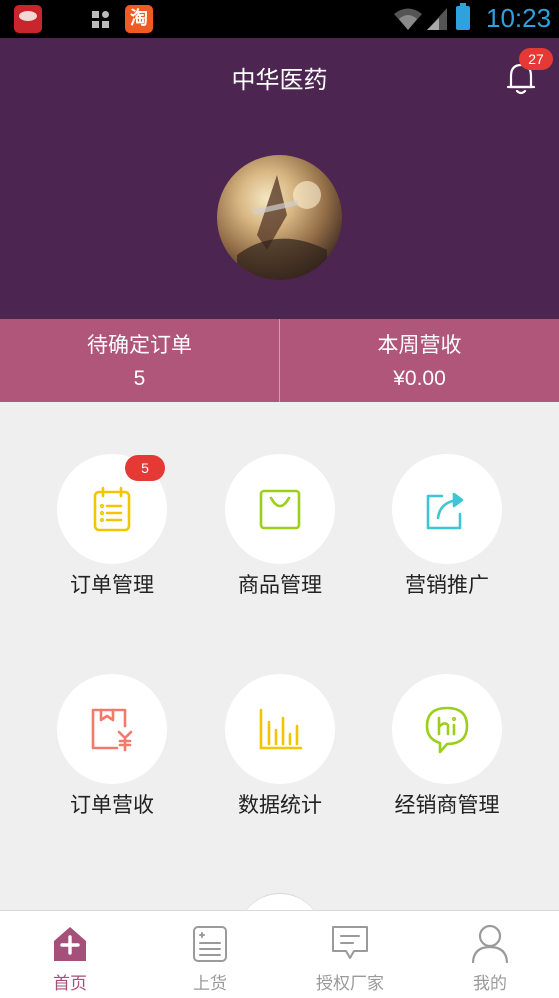 Image resolution: width=559 pixels, height=998 pixels. What do you see at coordinates (279, 217) in the screenshot?
I see `avatar` at bounding box center [279, 217].